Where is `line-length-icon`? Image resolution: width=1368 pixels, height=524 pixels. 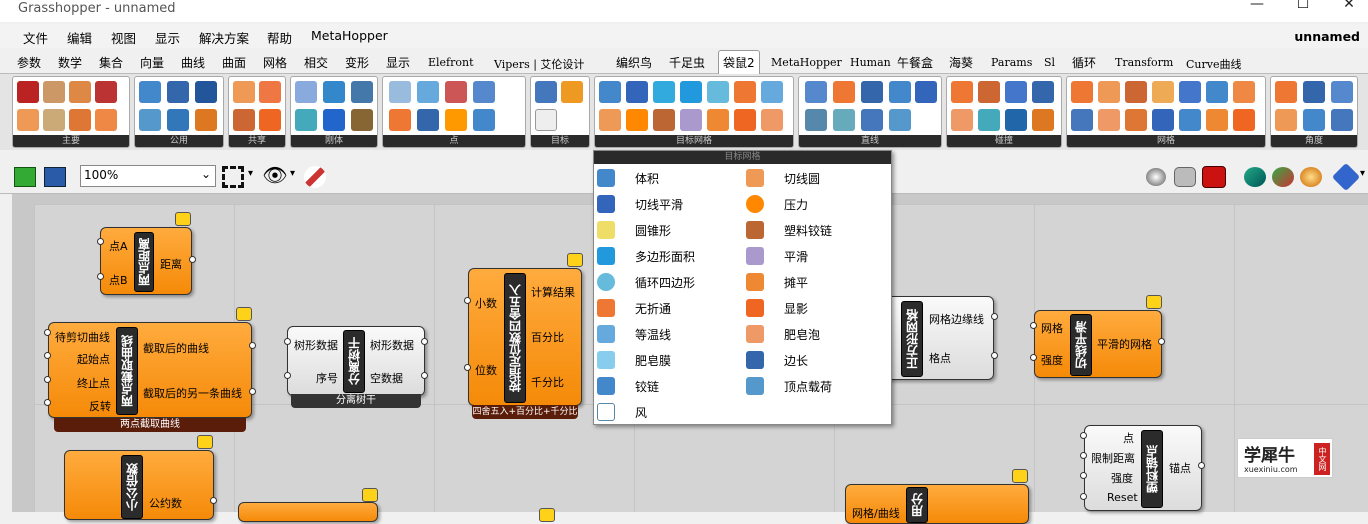 line-length-icon is located at coordinates (844, 92).